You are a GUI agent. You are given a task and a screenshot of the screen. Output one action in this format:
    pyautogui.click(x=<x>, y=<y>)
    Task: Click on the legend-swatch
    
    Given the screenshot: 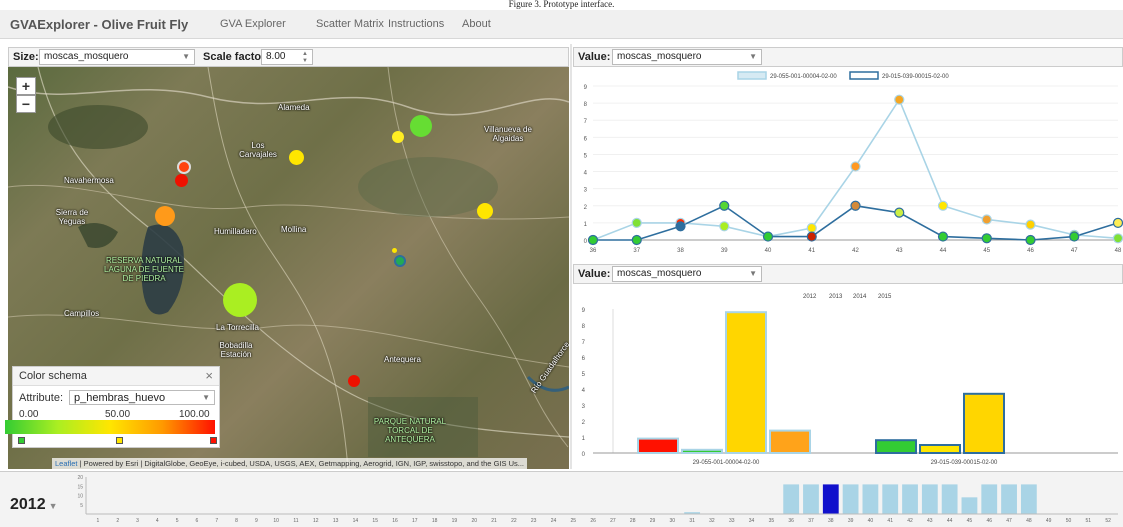 What is the action you would take?
    pyautogui.click(x=752, y=75)
    